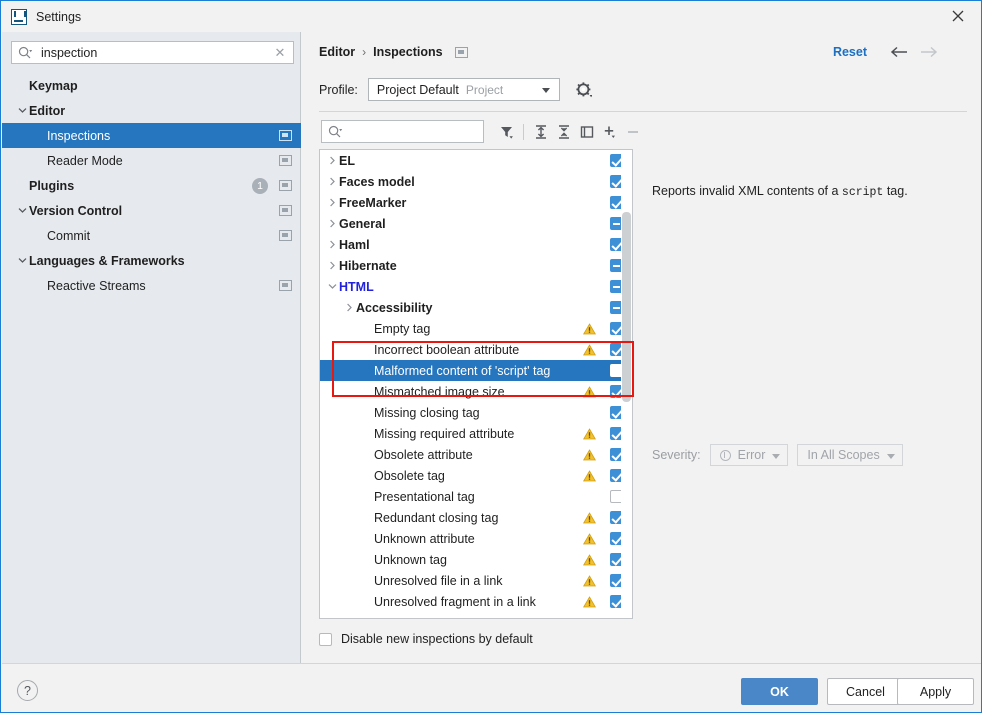 This screenshot has width=982, height=713. Describe the element at coordinates (455, 601) in the screenshot. I see `tree-row-label: Unresolved fragment in a link` at that location.